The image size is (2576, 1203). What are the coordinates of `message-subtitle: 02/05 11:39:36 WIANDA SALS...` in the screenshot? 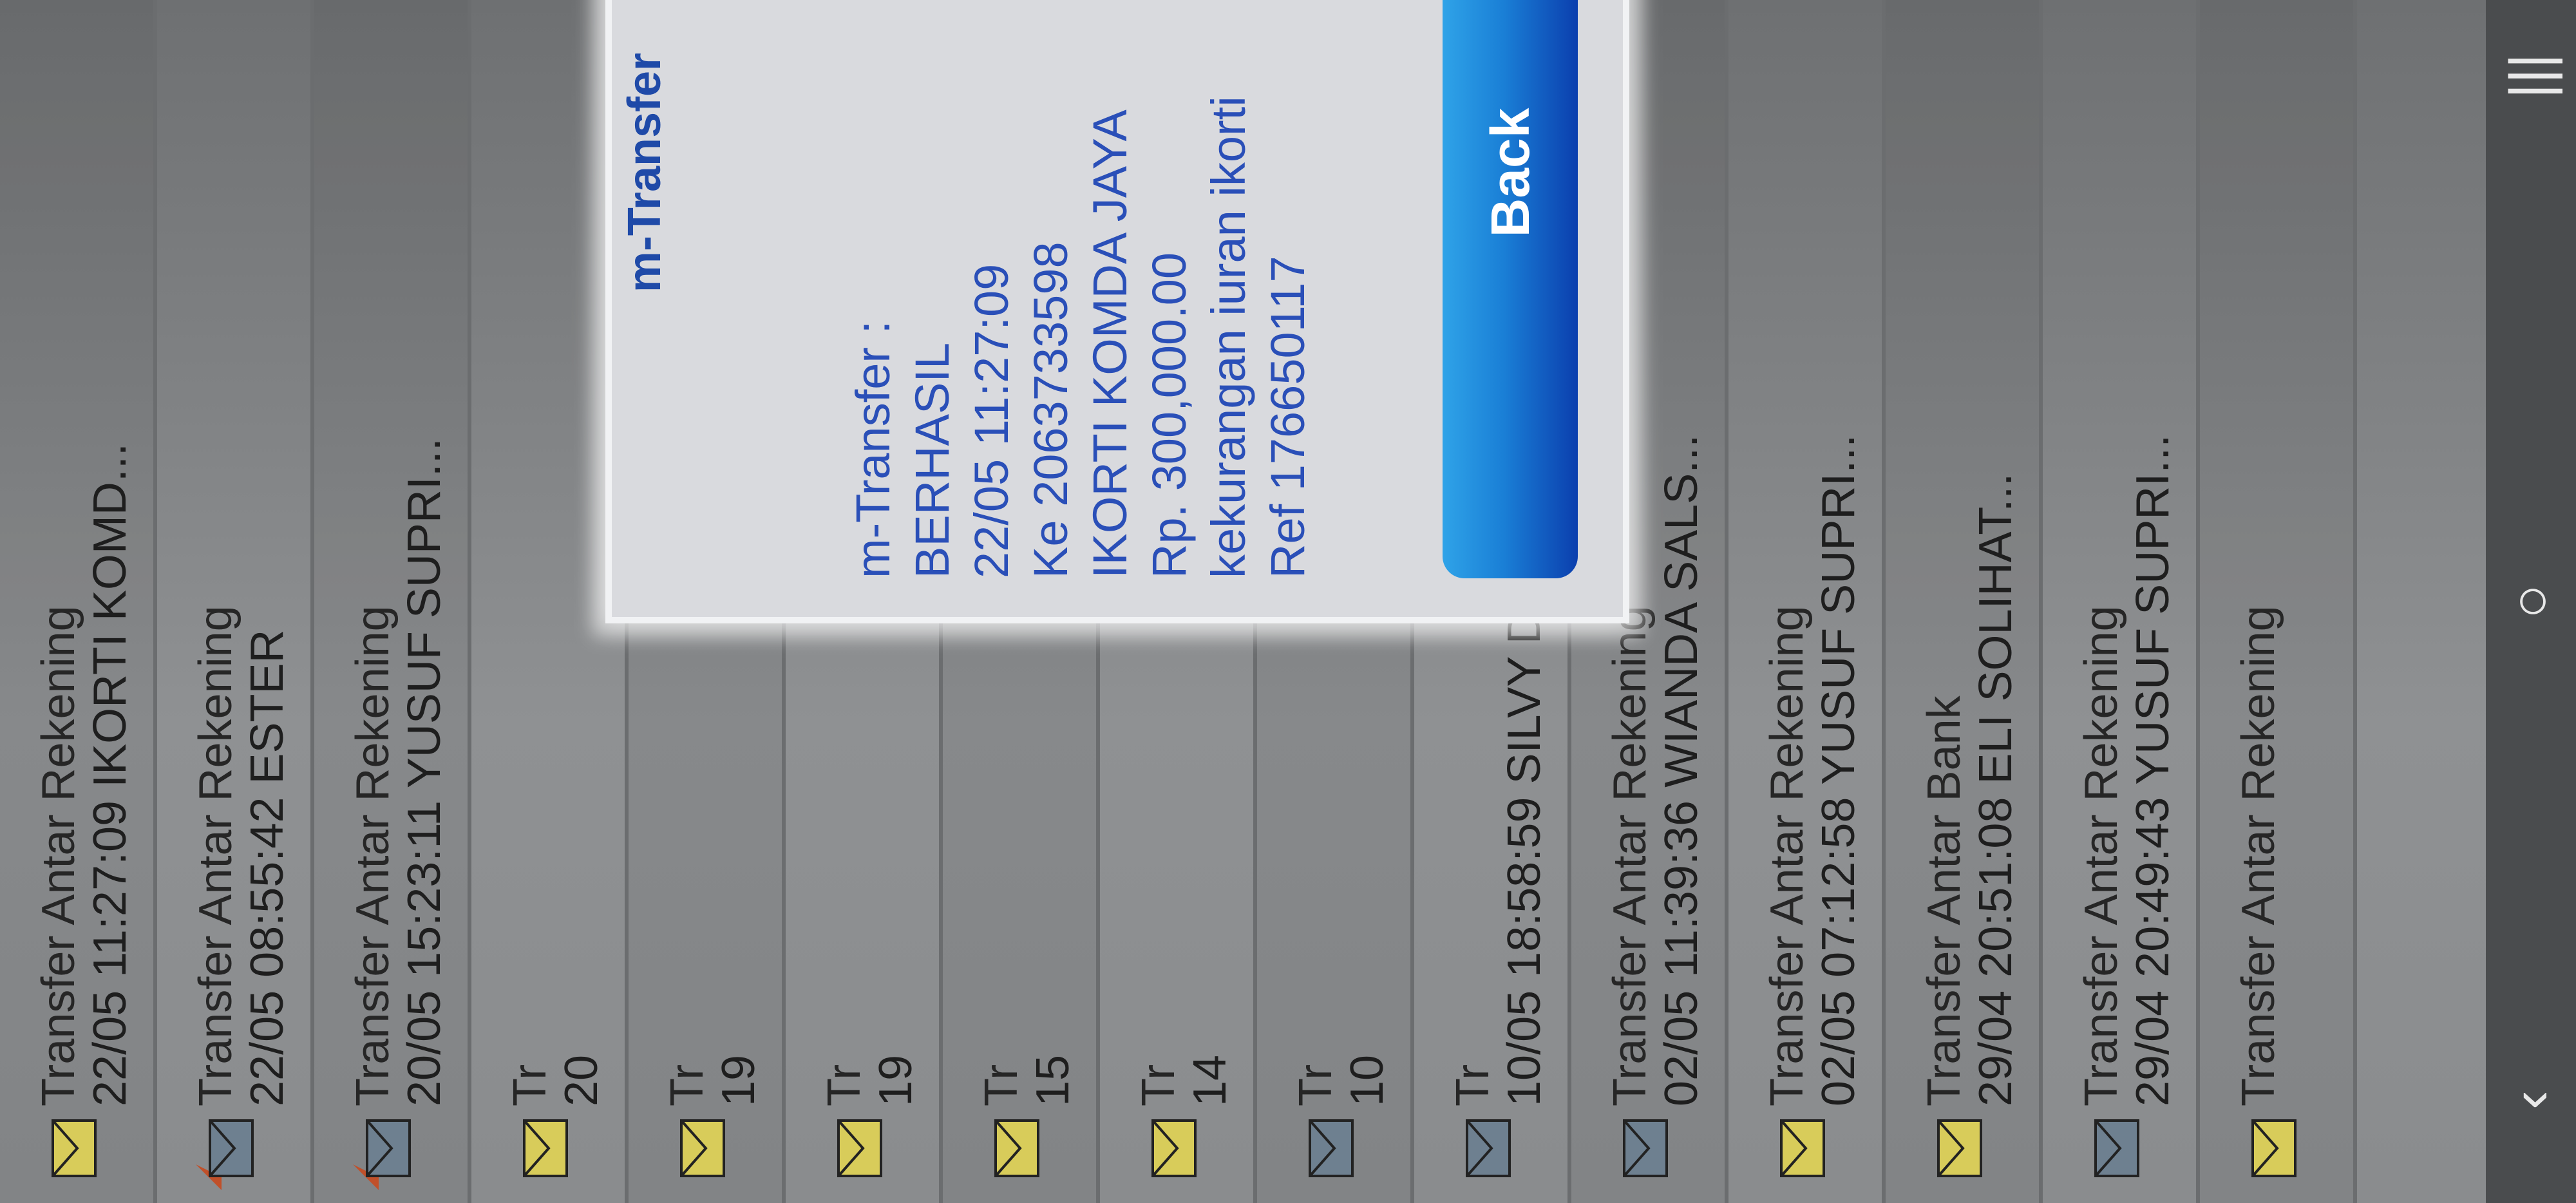 It's located at (1682, 770).